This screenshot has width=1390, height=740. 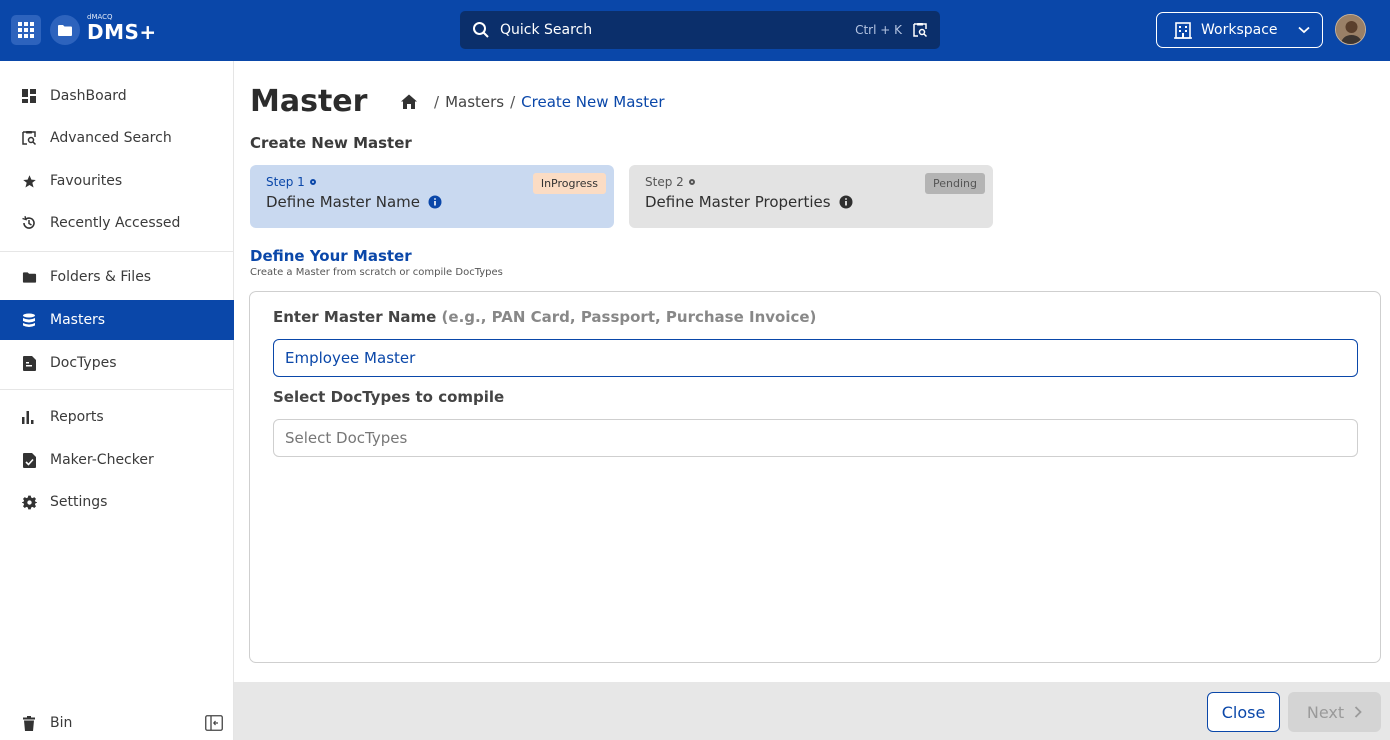 What do you see at coordinates (29, 181) in the screenshot?
I see `star-icon` at bounding box center [29, 181].